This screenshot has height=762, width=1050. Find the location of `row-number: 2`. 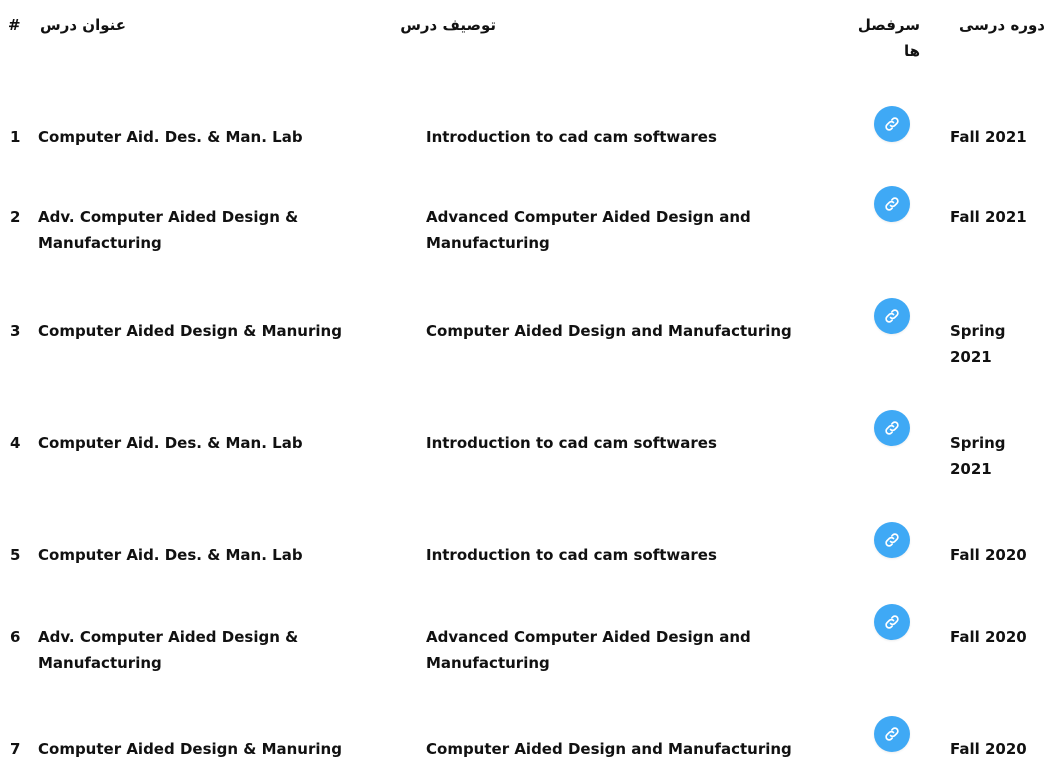

row-number: 2 is located at coordinates (15, 217).